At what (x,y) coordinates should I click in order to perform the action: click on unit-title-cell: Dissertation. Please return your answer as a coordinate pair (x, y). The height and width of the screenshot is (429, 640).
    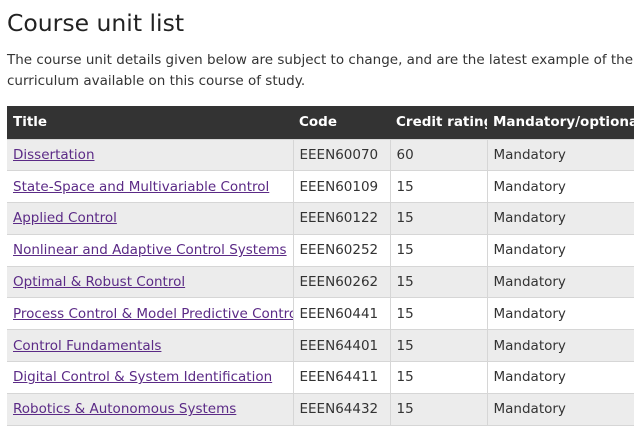
    Looking at the image, I should click on (150, 154).